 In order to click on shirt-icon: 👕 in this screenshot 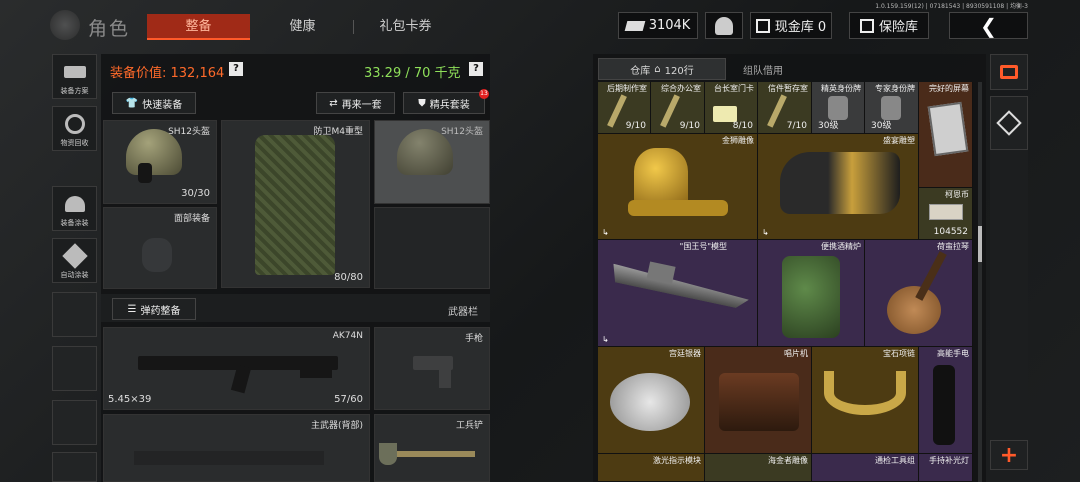, I will do `click(132, 103)`.